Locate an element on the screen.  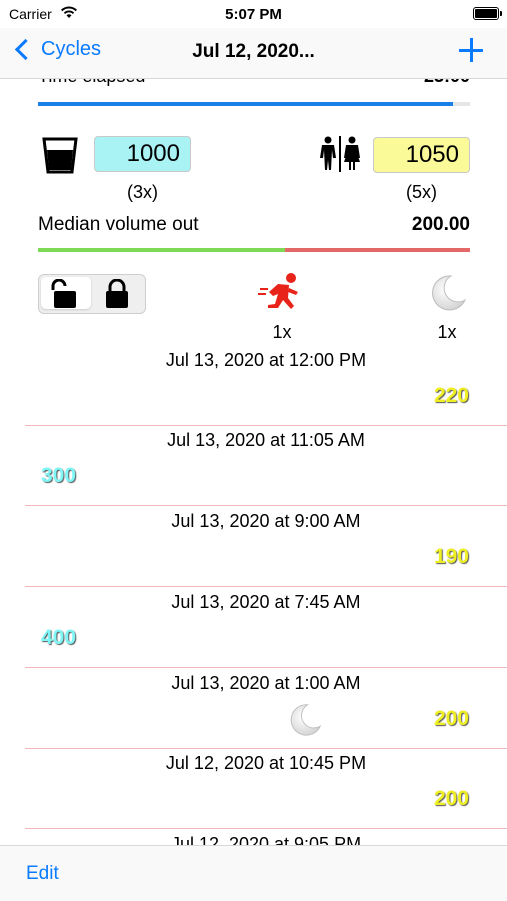
list-item: Jul 12, 2020 at 9:05 PM is located at coordinates (266, 837).